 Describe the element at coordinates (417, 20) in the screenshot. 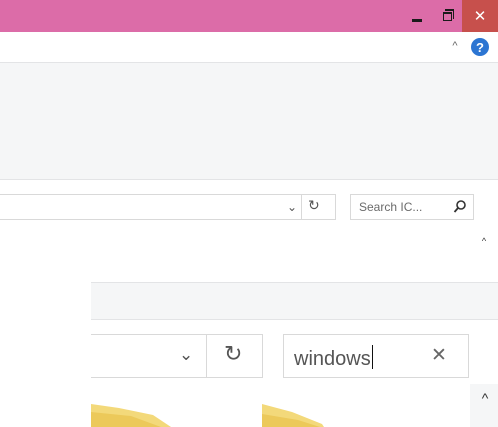

I see `minimize-icon` at that location.